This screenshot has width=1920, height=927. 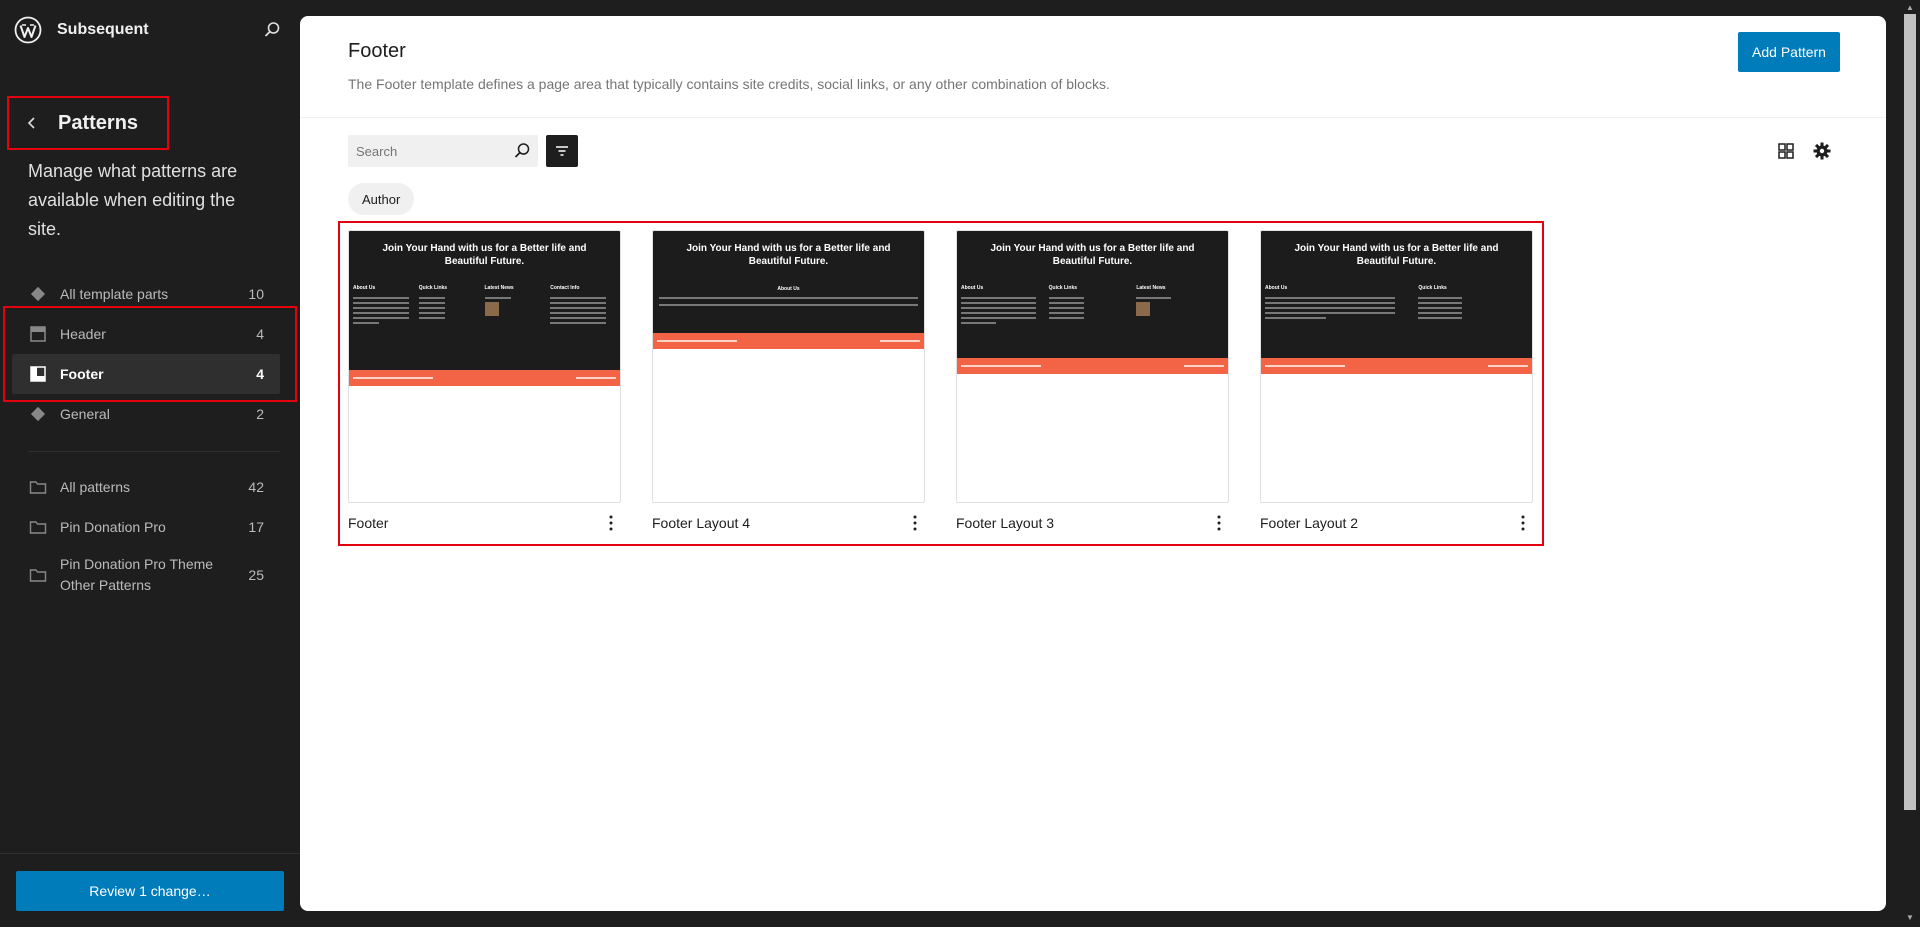 I want to click on author-filter-chip: Author, so click(x=381, y=199).